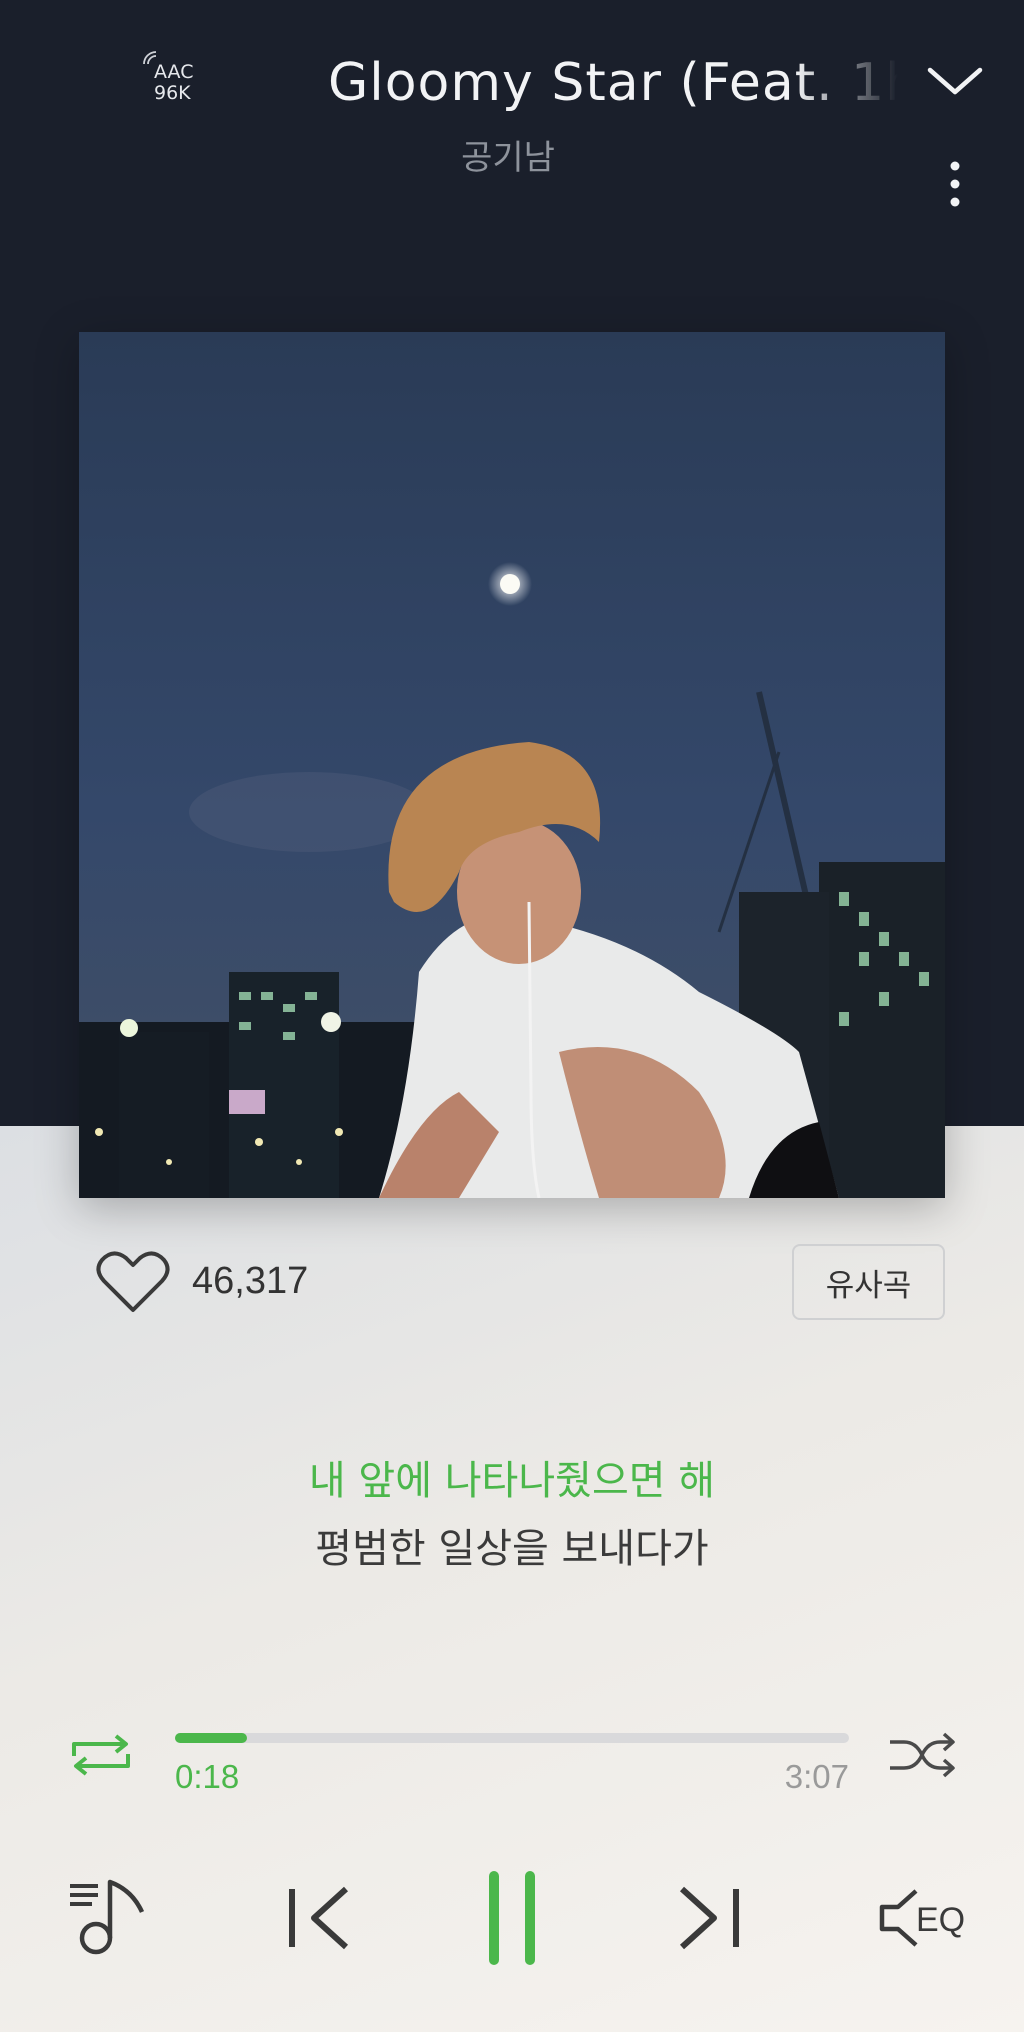 The image size is (1024, 2032). What do you see at coordinates (211, 1738) in the screenshot?
I see `progress-fill` at bounding box center [211, 1738].